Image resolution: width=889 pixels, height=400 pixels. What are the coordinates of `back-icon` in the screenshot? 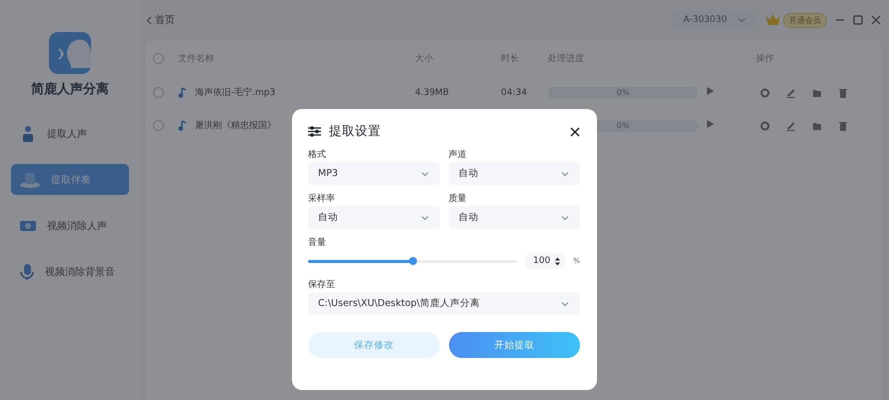 It's located at (149, 20).